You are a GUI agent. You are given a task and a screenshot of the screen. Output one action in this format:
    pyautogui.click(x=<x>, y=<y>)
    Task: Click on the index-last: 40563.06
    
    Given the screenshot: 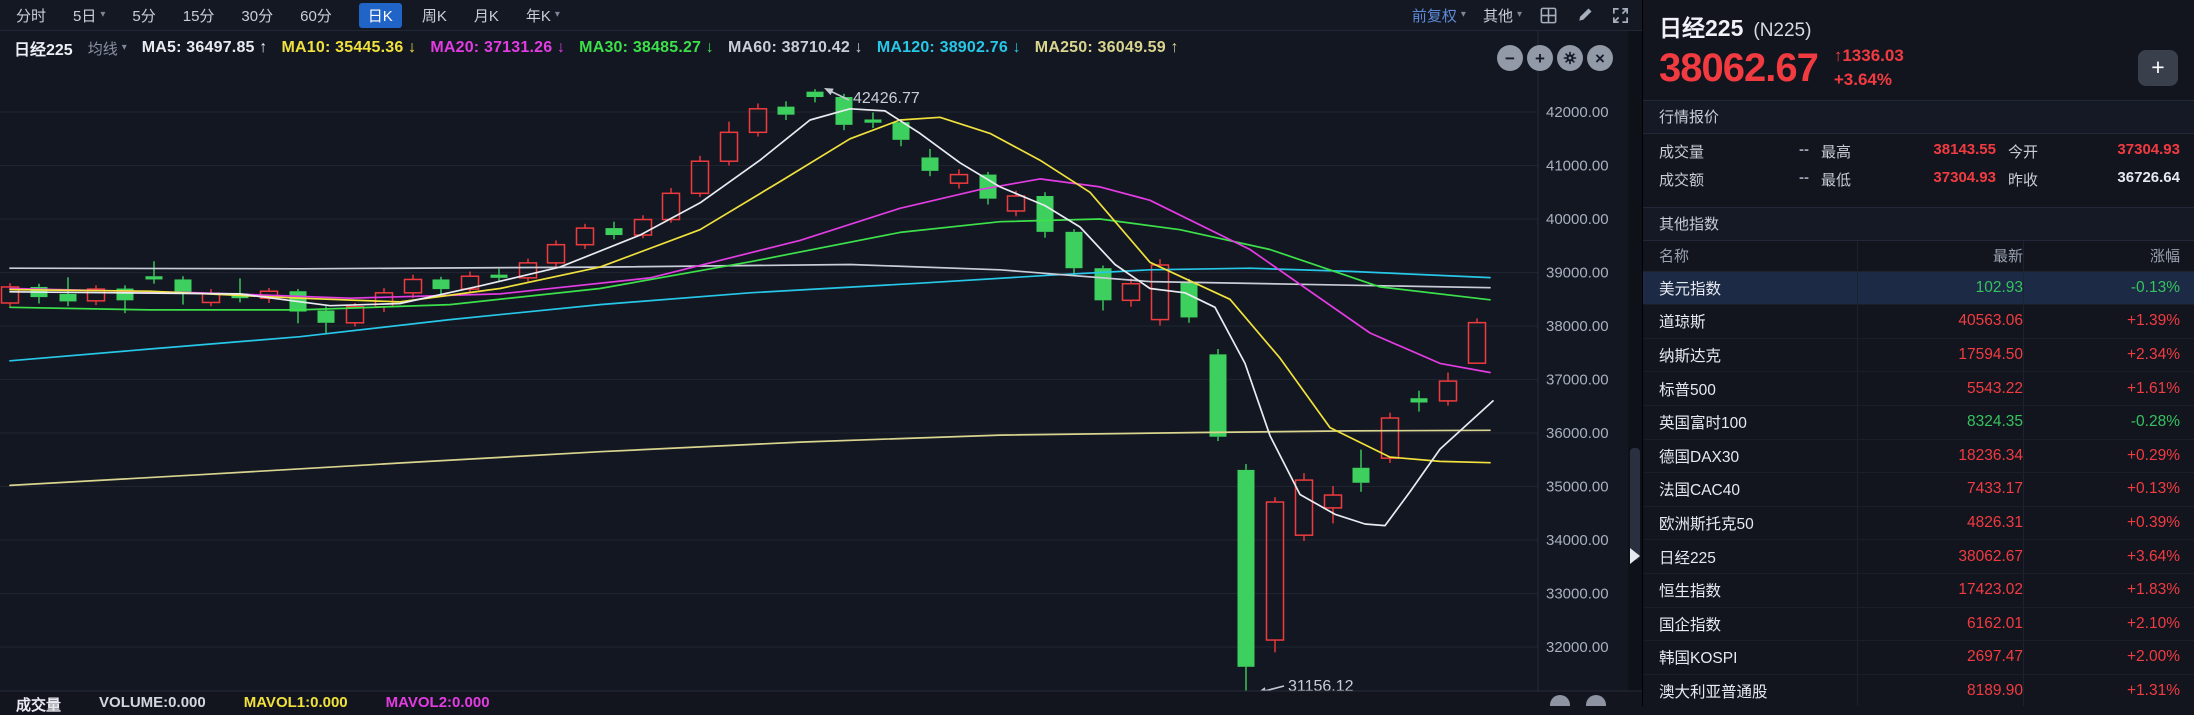 What is the action you would take?
    pyautogui.click(x=1940, y=321)
    